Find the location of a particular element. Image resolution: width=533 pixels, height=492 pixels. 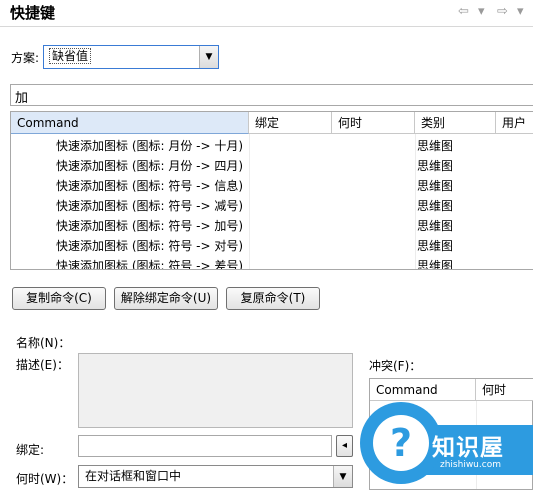

binding-label: 绑定: is located at coordinates (30, 450).